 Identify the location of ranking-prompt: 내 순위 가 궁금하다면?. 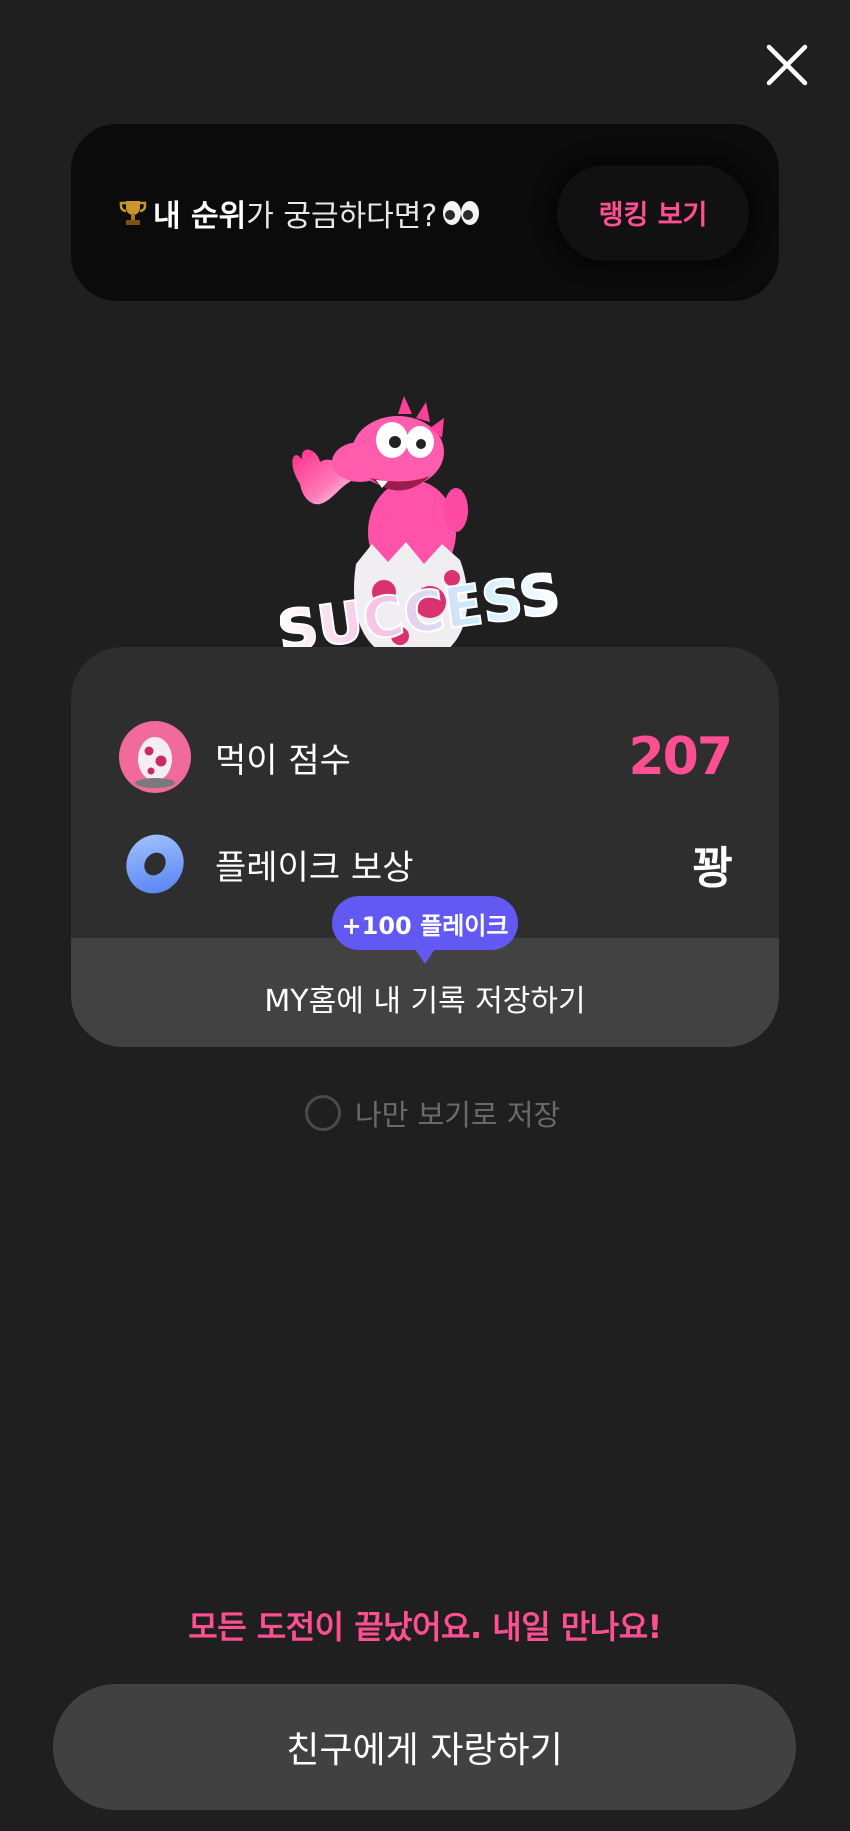
(299, 213).